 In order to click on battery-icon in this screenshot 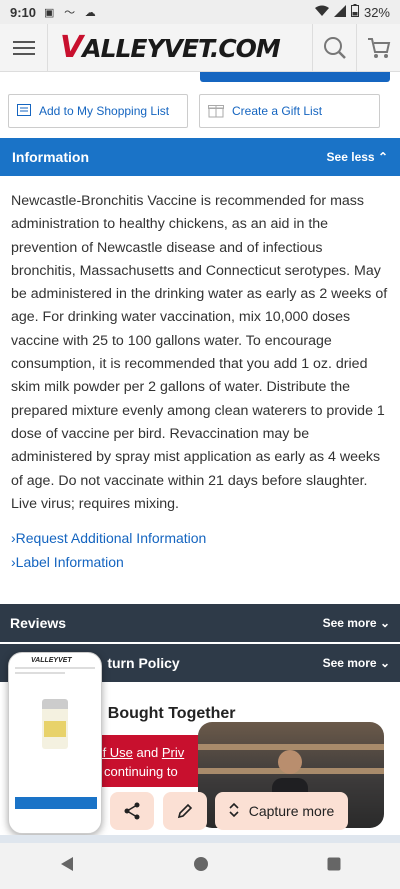, I will do `click(354, 12)`.